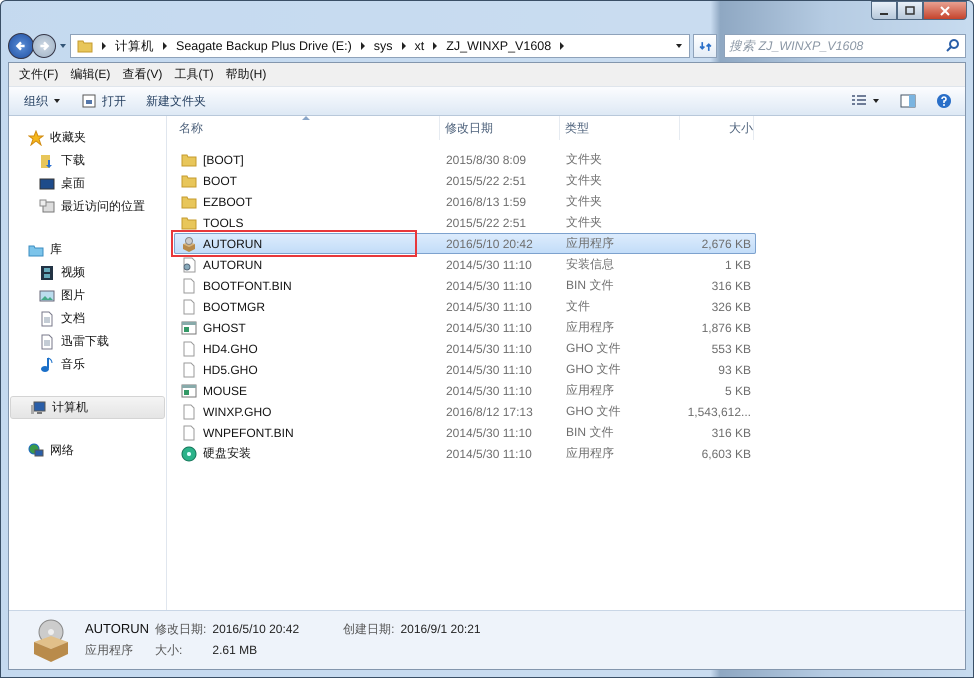 The height and width of the screenshot is (678, 974). Describe the element at coordinates (499, 46) in the screenshot. I see `breadcrumb: ZJ_WINXP_V1608` at that location.